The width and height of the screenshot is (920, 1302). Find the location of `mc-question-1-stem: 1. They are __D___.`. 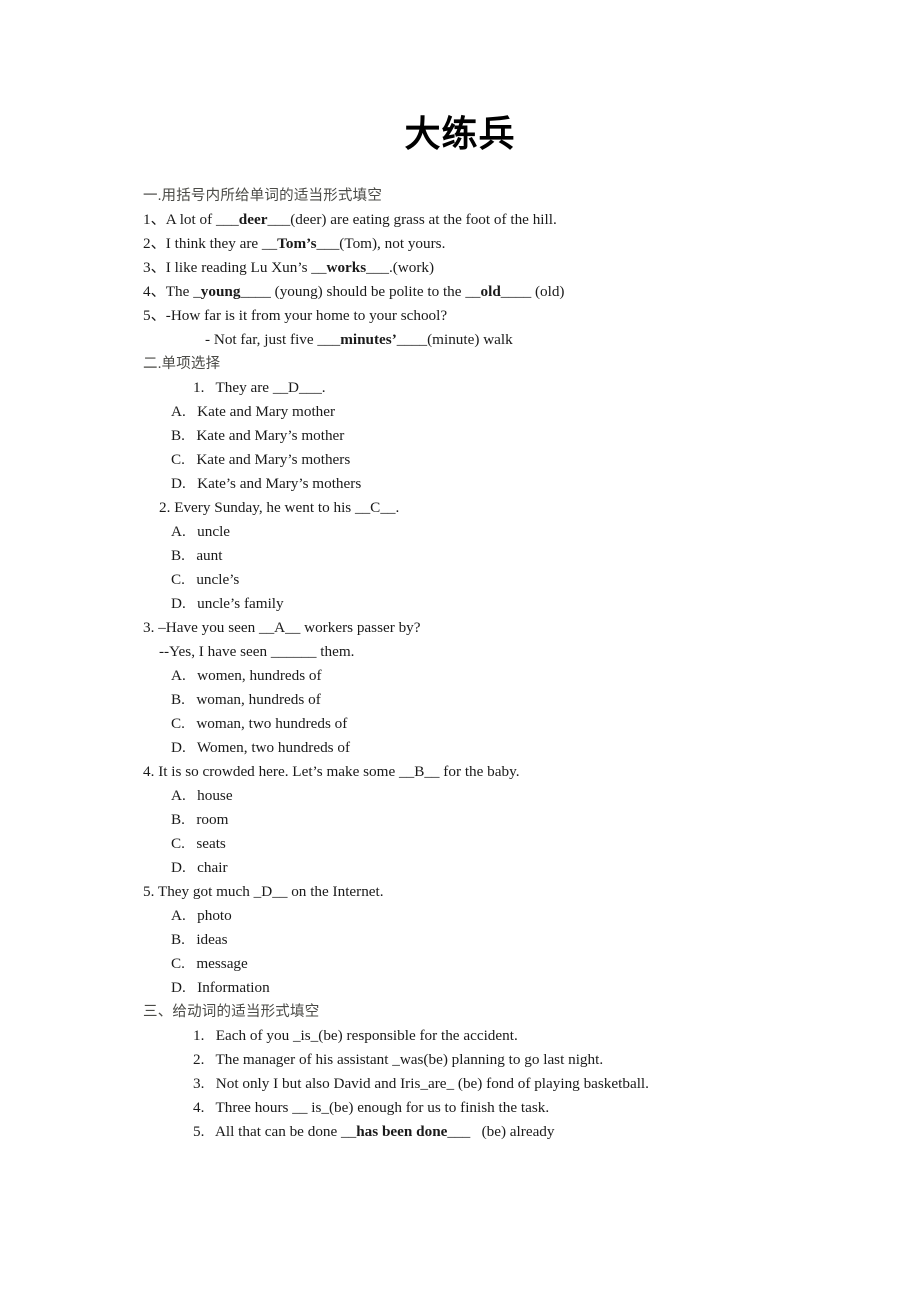

mc-question-1-stem: 1. They are __D___. is located at coordinates (259, 387).